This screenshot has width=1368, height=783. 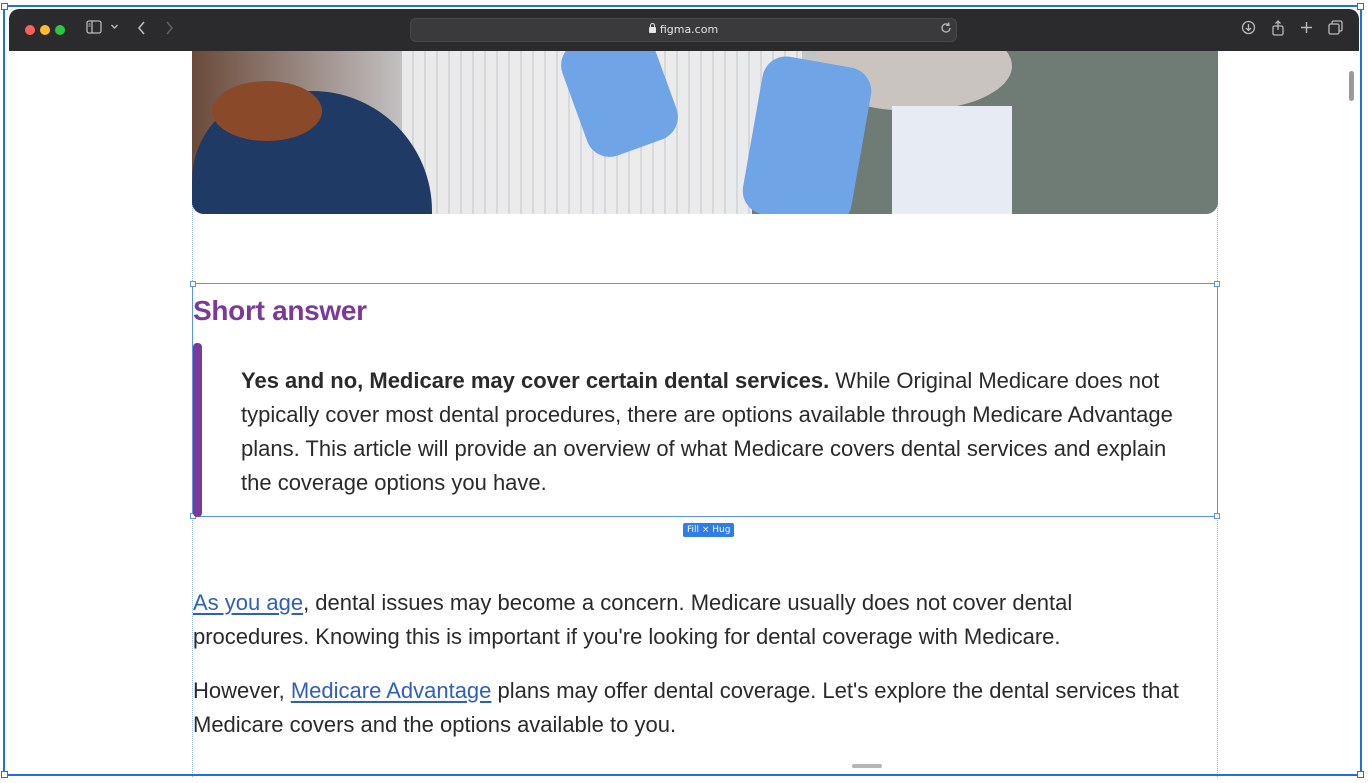 I want to click on browser-toolbar: figma.com, so click(x=684, y=30).